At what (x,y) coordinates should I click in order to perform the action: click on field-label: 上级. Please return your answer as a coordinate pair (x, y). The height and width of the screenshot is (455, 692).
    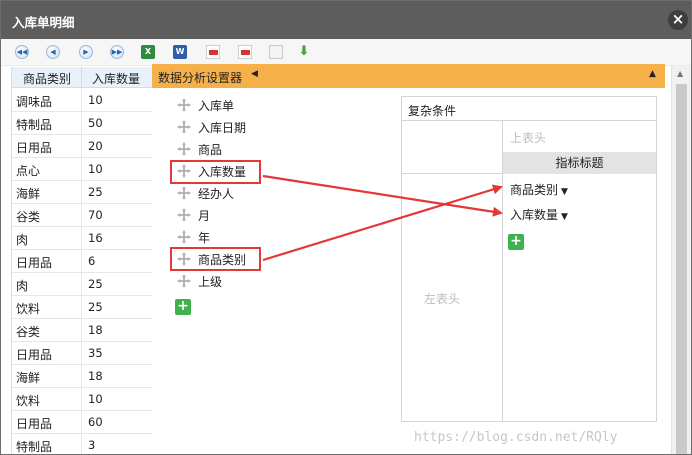
    Looking at the image, I should click on (210, 282).